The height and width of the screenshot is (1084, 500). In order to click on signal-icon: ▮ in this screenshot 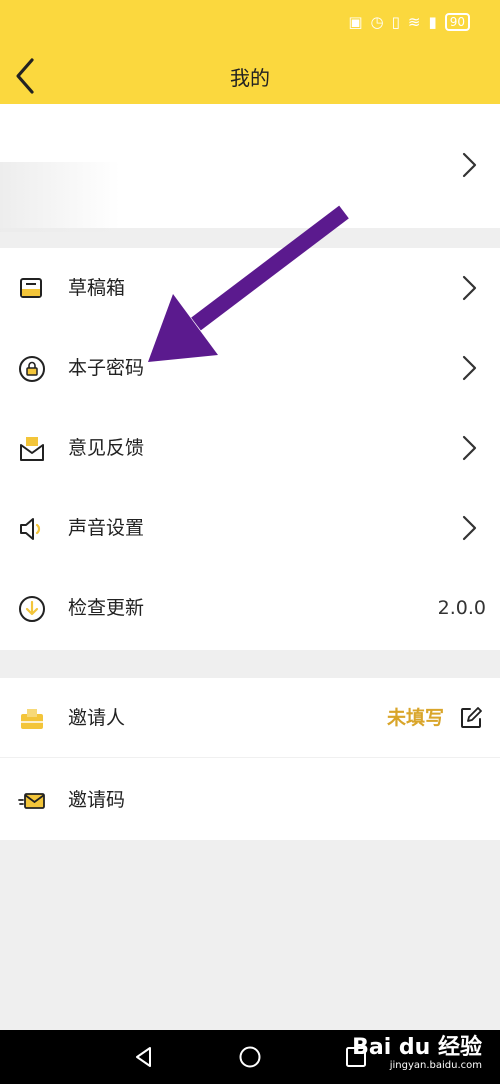, I will do `click(432, 22)`.